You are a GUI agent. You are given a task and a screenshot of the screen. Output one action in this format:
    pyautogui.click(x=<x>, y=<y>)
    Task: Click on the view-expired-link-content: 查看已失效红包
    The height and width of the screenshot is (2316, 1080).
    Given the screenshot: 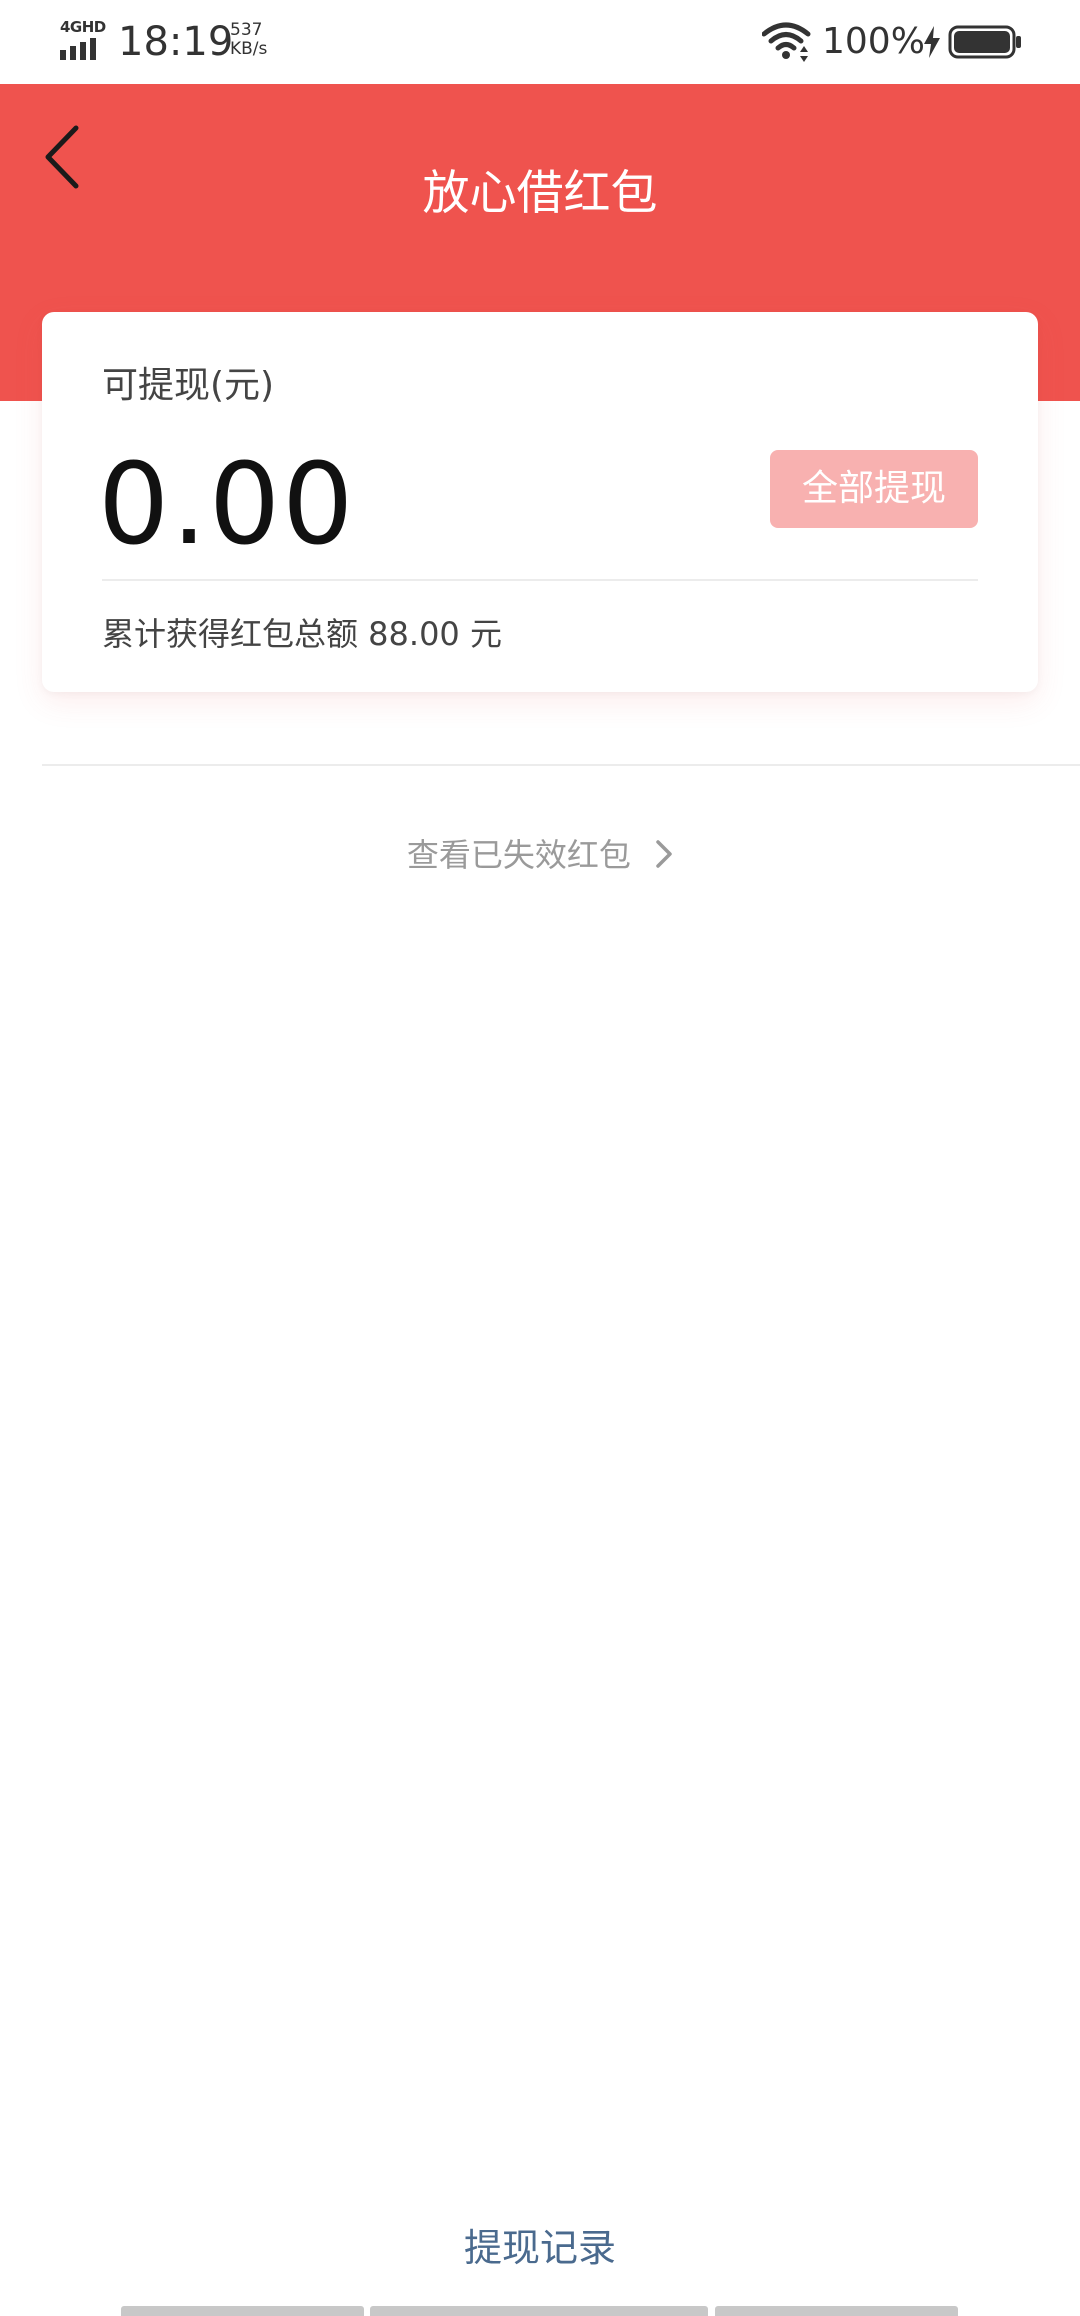 What is the action you would take?
    pyautogui.click(x=540, y=855)
    